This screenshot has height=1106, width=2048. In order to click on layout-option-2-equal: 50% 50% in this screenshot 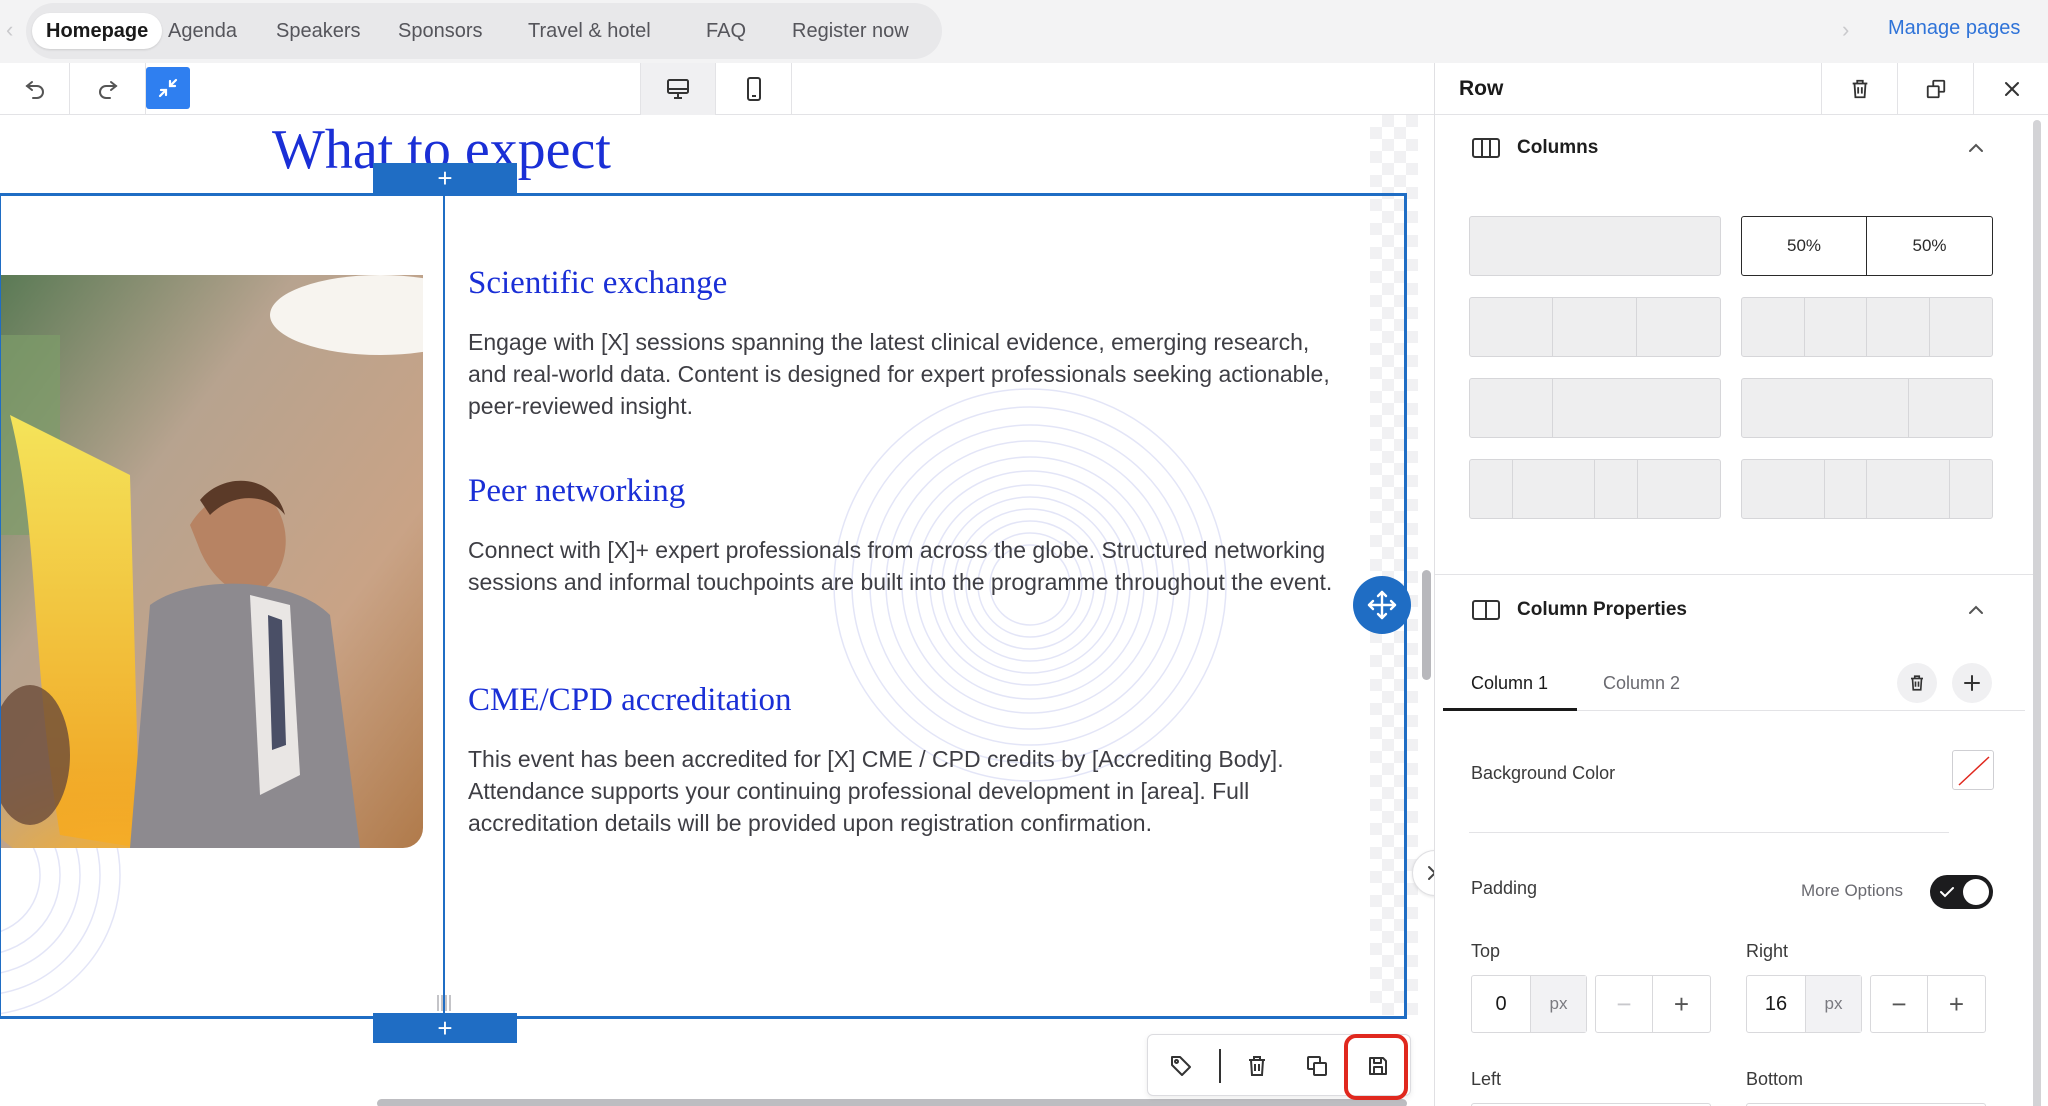, I will do `click(1867, 246)`.